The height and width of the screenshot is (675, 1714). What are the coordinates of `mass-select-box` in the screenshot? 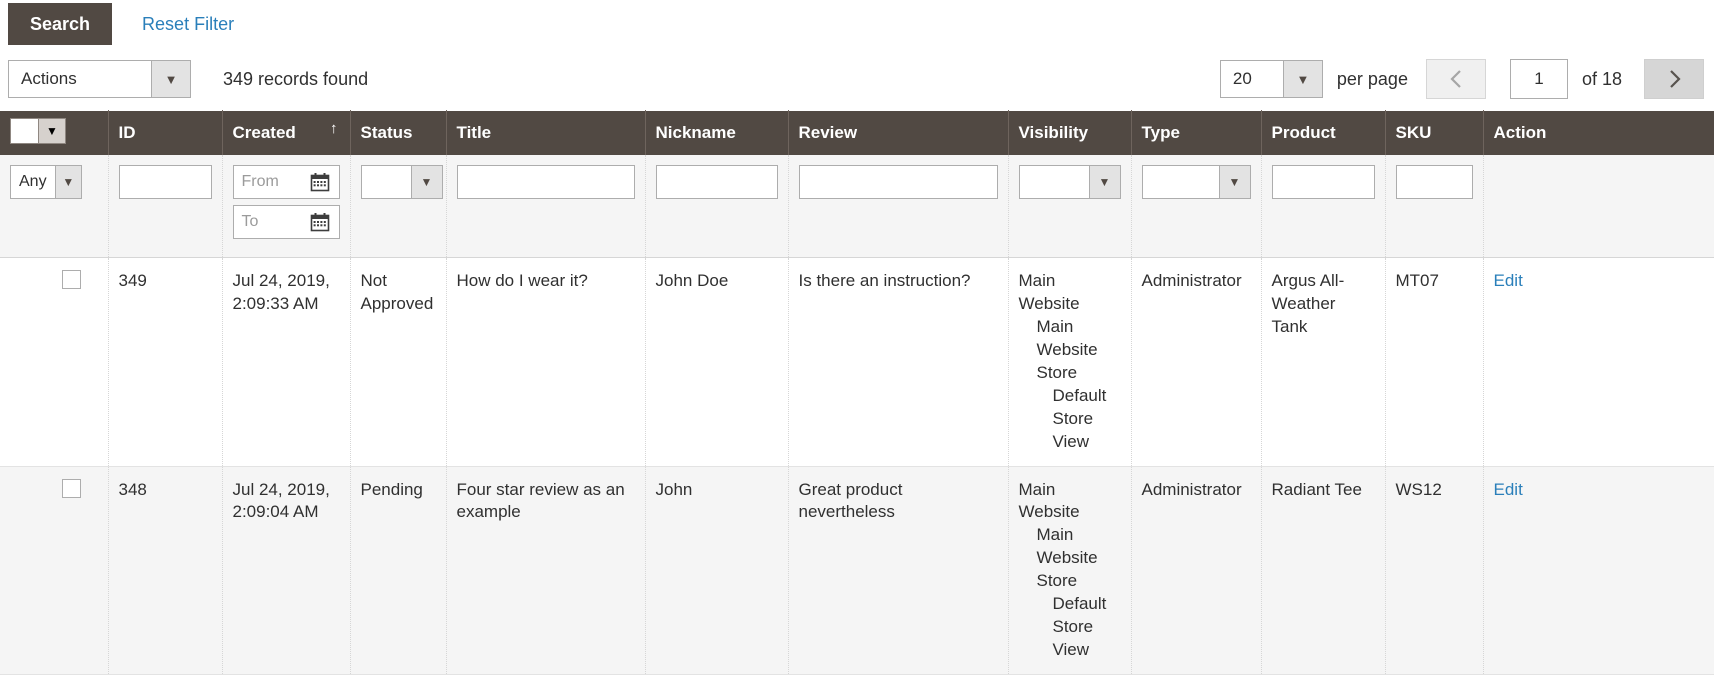 It's located at (24, 131).